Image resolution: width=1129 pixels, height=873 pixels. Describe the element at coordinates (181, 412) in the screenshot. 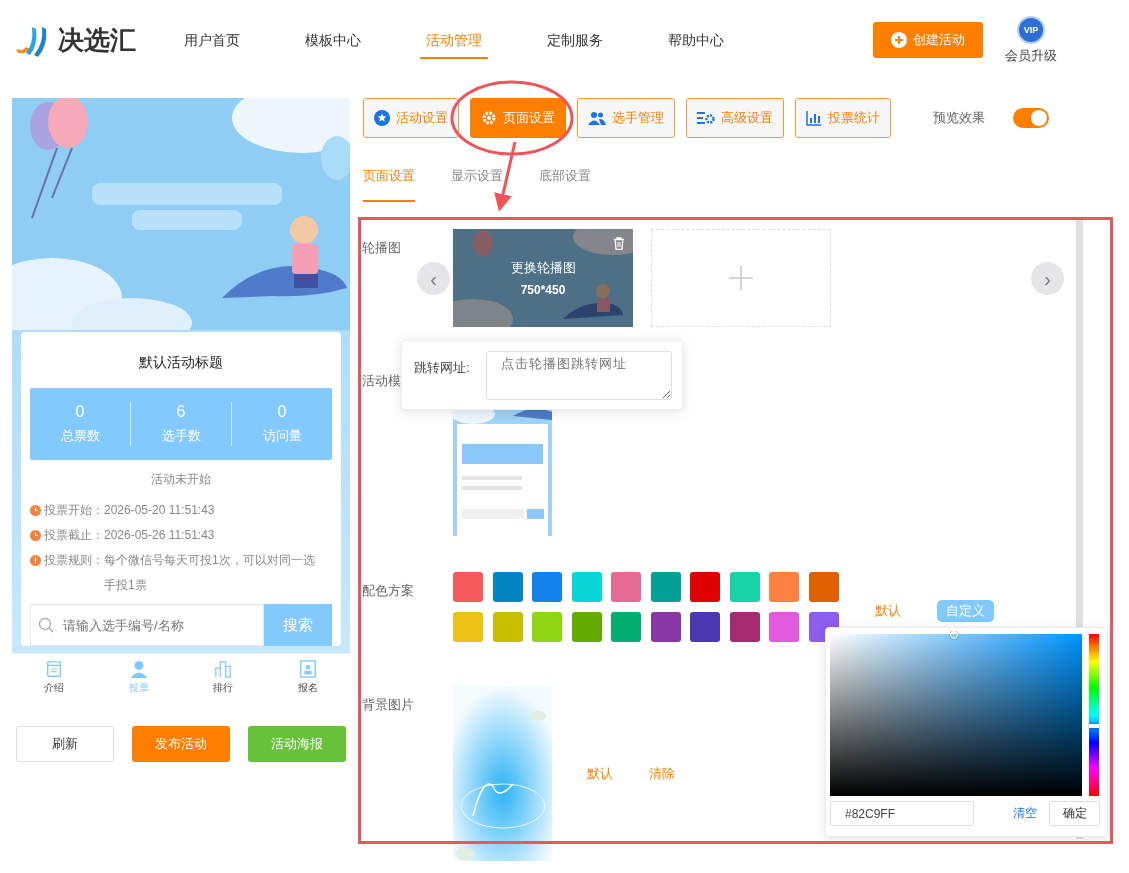

I see `stat-value: 6` at that location.